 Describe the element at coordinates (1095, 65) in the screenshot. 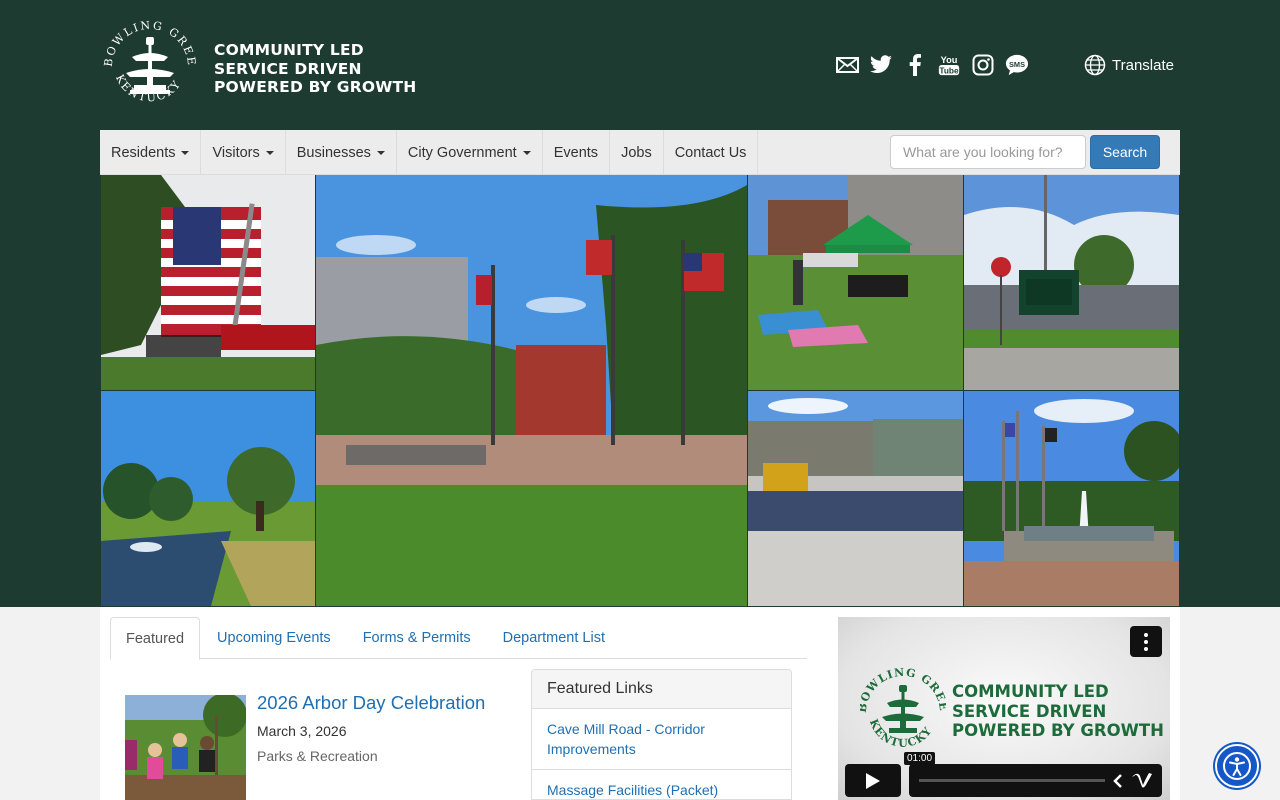

I see `globe-icon` at that location.